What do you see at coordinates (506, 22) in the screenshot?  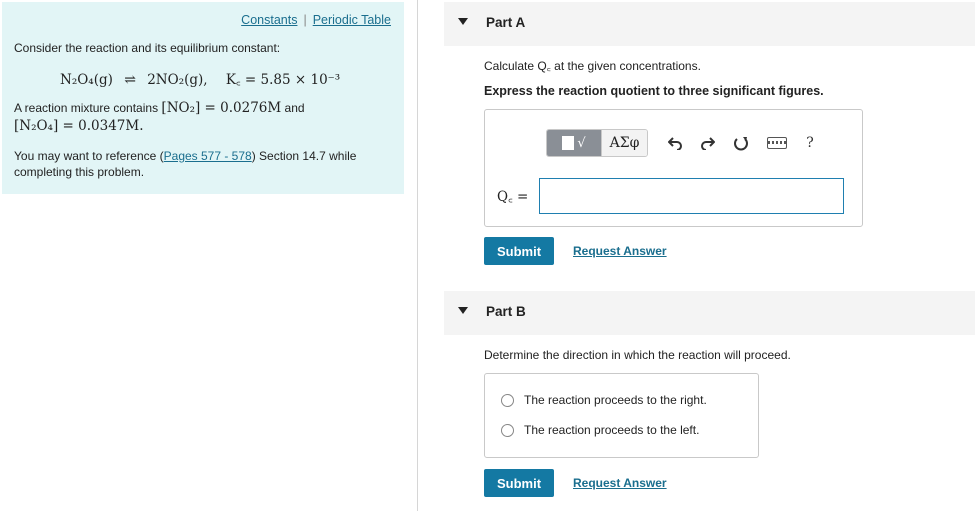 I see `part-a-title: Part A` at bounding box center [506, 22].